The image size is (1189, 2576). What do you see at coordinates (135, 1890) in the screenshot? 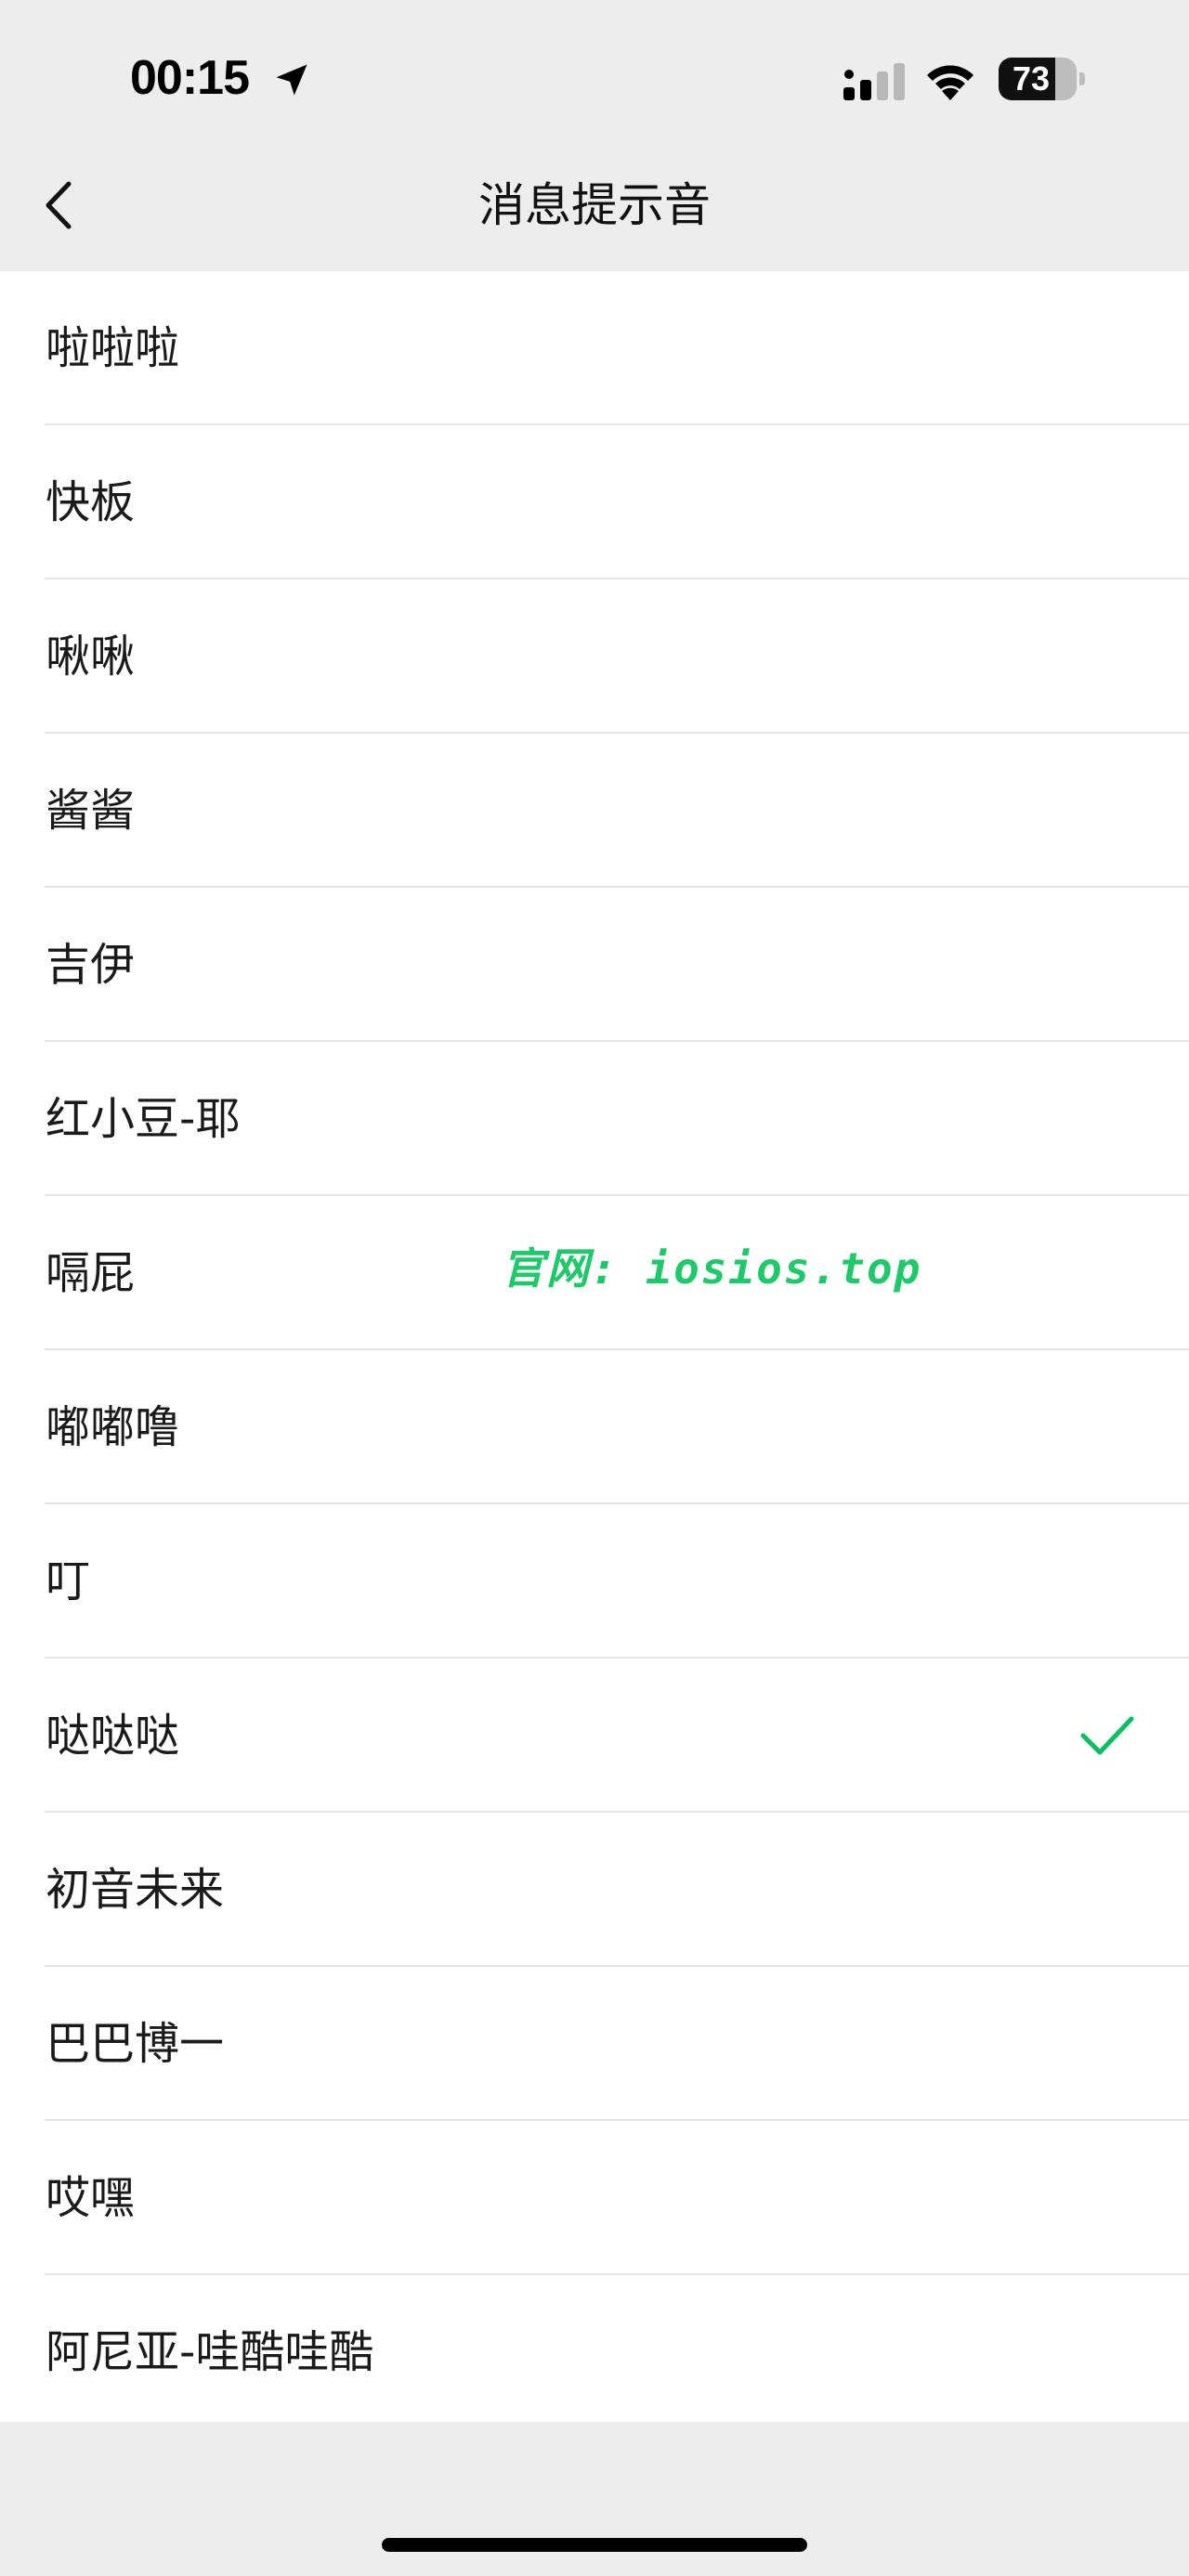
I see `list-item-label: 初音未来` at bounding box center [135, 1890].